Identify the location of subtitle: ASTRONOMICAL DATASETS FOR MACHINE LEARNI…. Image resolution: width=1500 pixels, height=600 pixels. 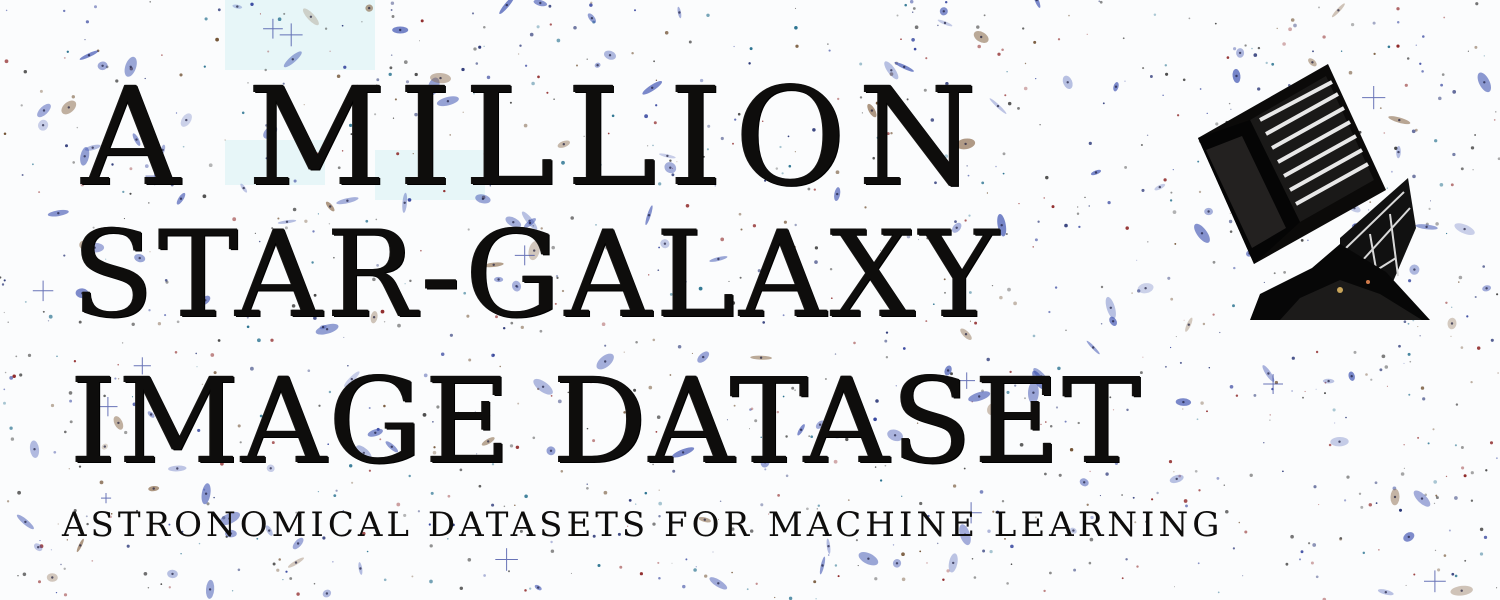
(643, 525).